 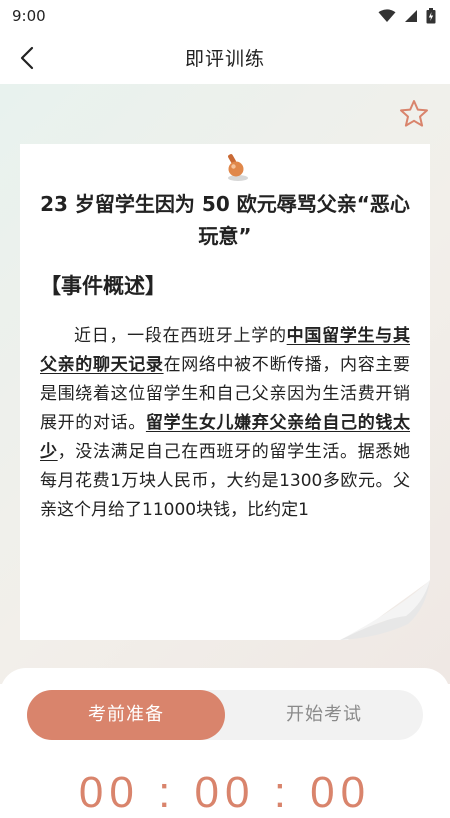 I want to click on tab-start-exam: 开始考试, so click(x=324, y=715).